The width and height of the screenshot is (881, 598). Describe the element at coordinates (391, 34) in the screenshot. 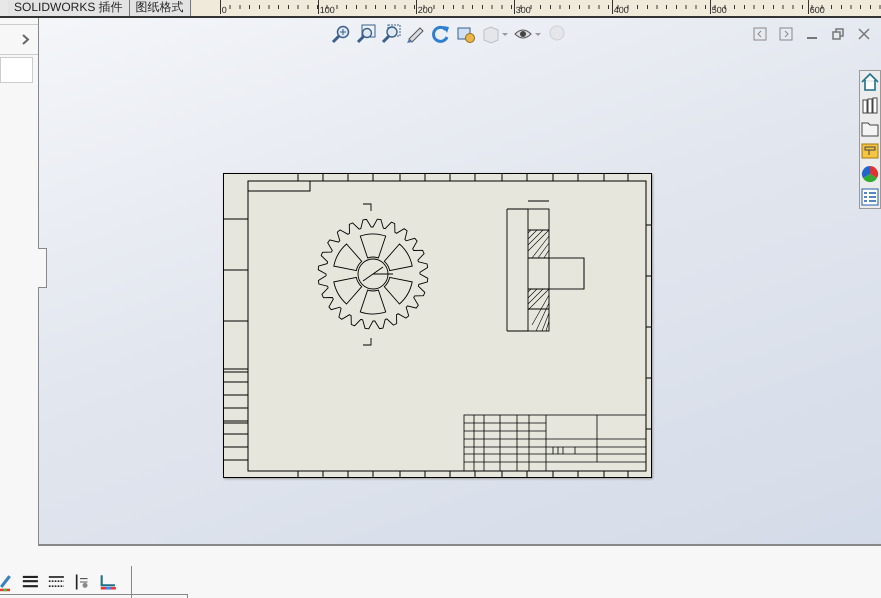

I see `zoom-icon` at that location.